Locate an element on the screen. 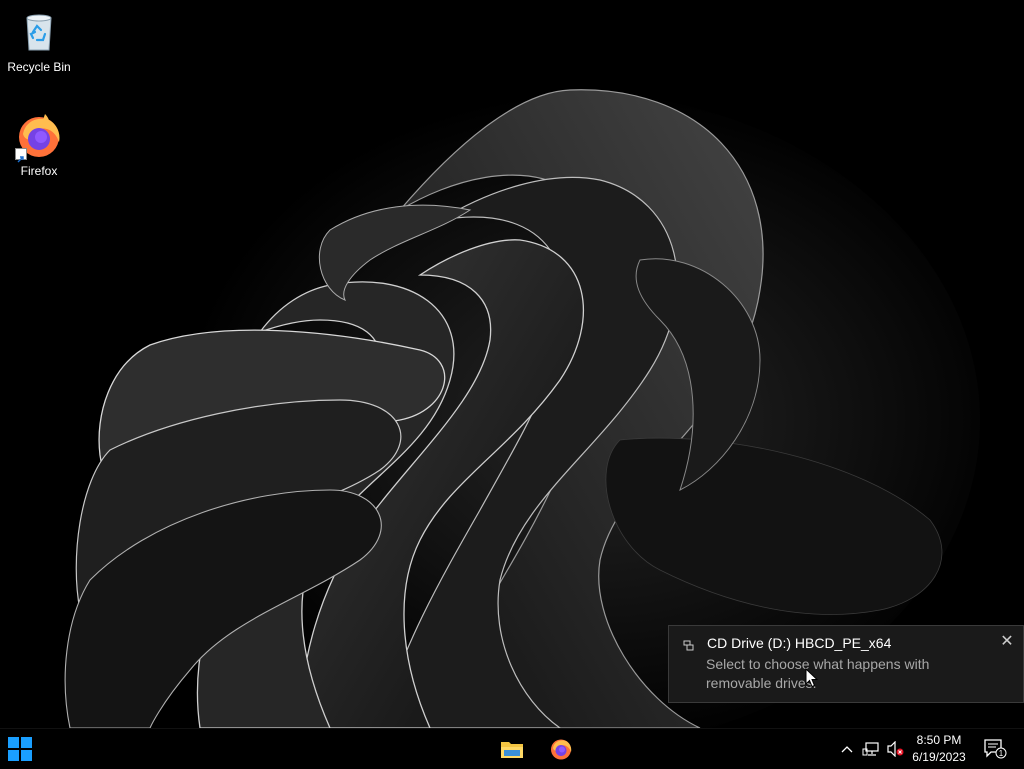 This screenshot has width=1024, height=769. volume-button is located at coordinates (895, 749).